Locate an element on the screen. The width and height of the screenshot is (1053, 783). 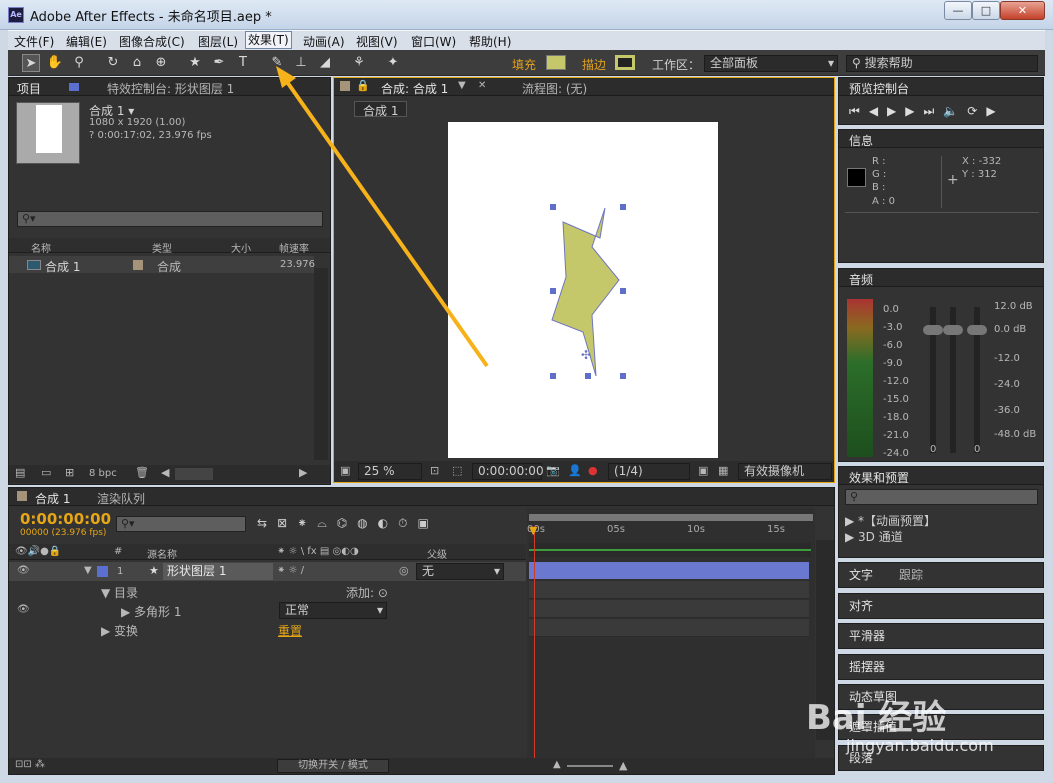
snapshot-icon: 📷 is located at coordinates (553, 470).